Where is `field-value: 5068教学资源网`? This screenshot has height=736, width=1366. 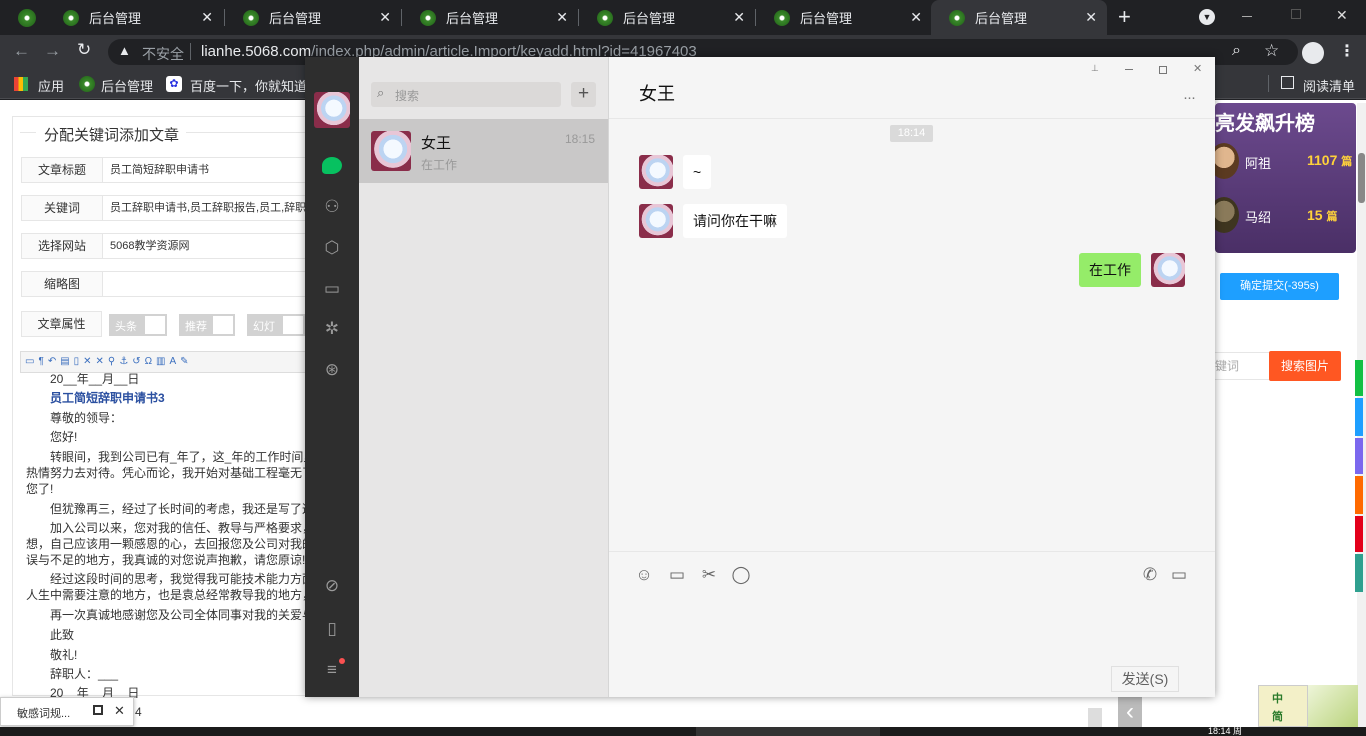 field-value: 5068教学资源网 is located at coordinates (208, 246).